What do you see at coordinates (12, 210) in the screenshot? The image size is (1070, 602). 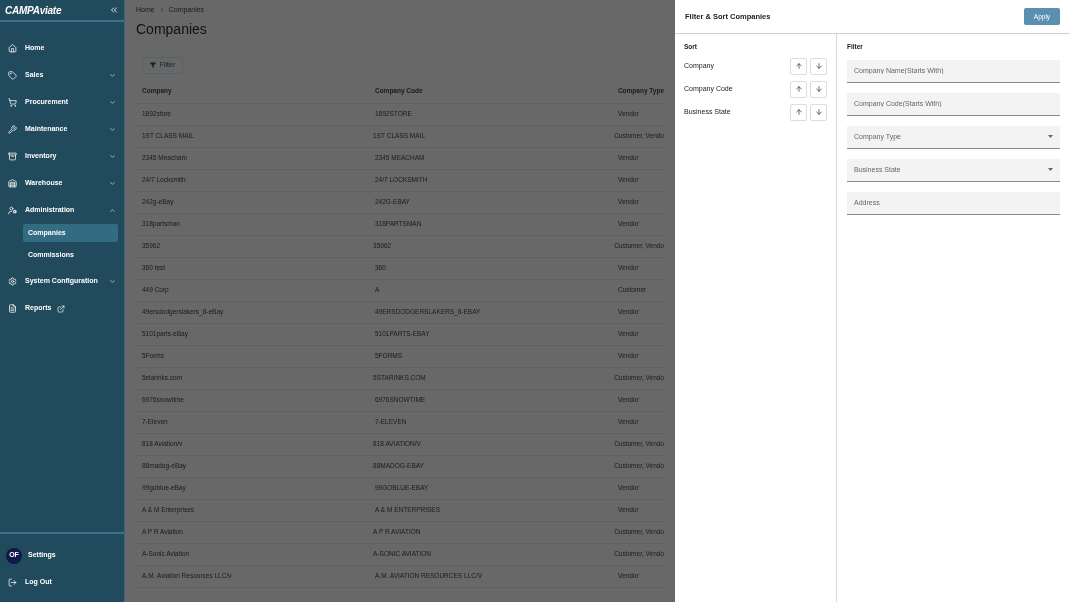 I see `user-gear-icon` at bounding box center [12, 210].